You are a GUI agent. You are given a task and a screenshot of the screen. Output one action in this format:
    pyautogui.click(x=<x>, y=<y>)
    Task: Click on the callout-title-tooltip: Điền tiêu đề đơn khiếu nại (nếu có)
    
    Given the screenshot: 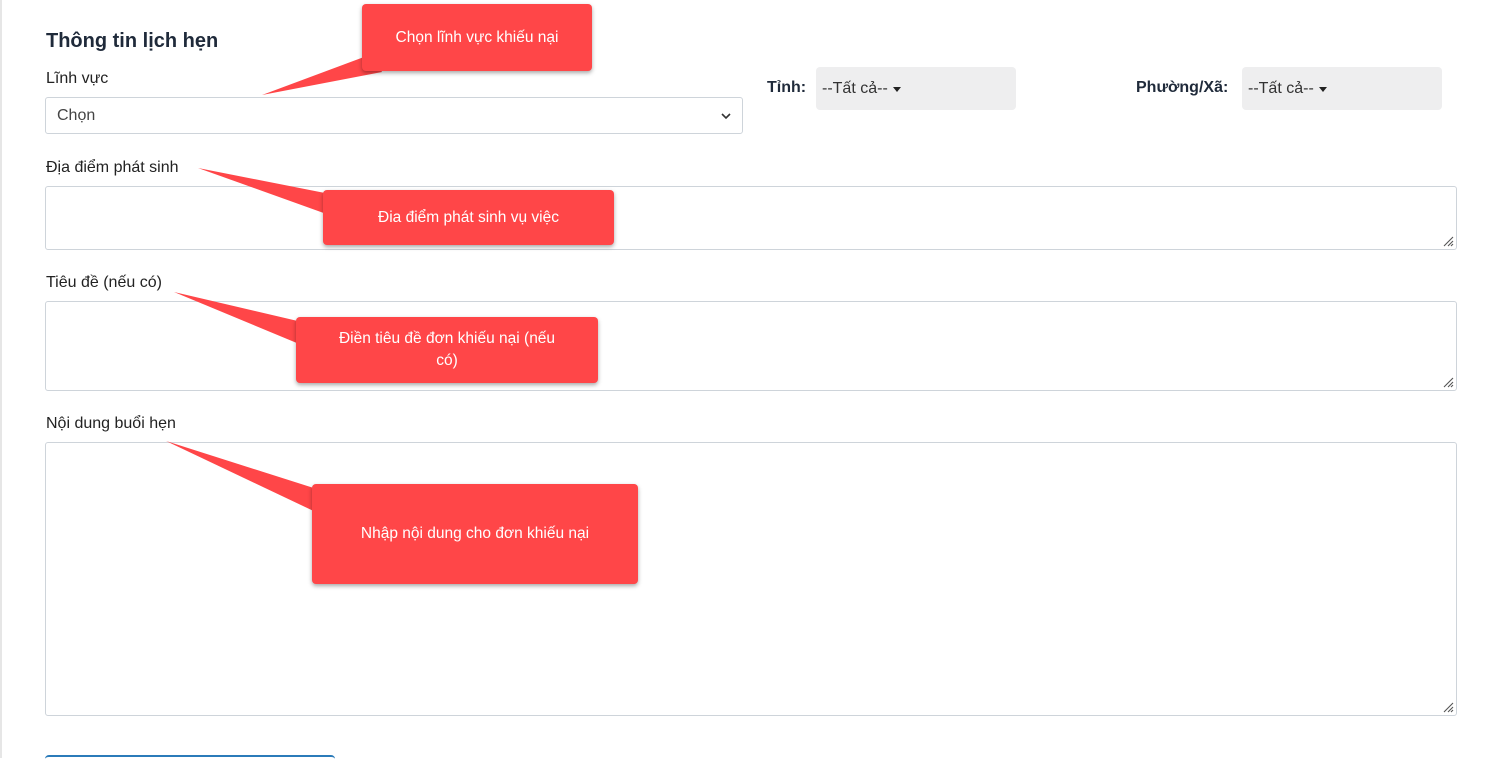 What is the action you would take?
    pyautogui.click(x=447, y=350)
    